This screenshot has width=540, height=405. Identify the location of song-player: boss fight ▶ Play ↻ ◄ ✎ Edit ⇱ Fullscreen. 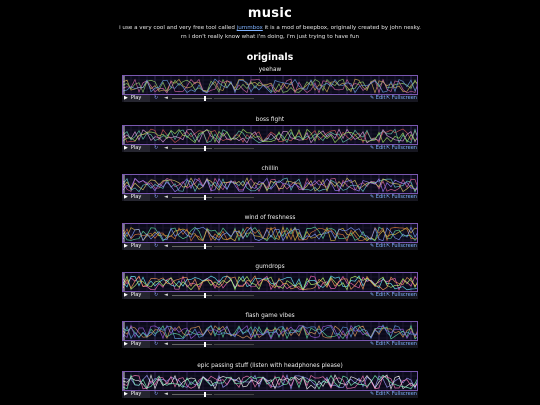
(270, 134).